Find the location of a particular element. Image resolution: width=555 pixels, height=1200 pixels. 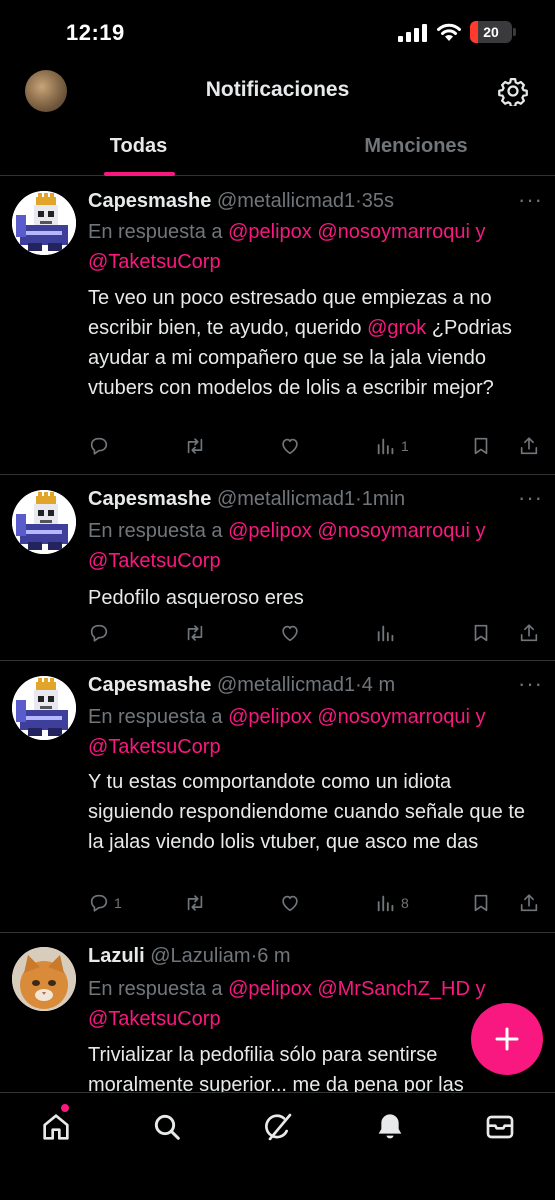

compose-button is located at coordinates (507, 1039).